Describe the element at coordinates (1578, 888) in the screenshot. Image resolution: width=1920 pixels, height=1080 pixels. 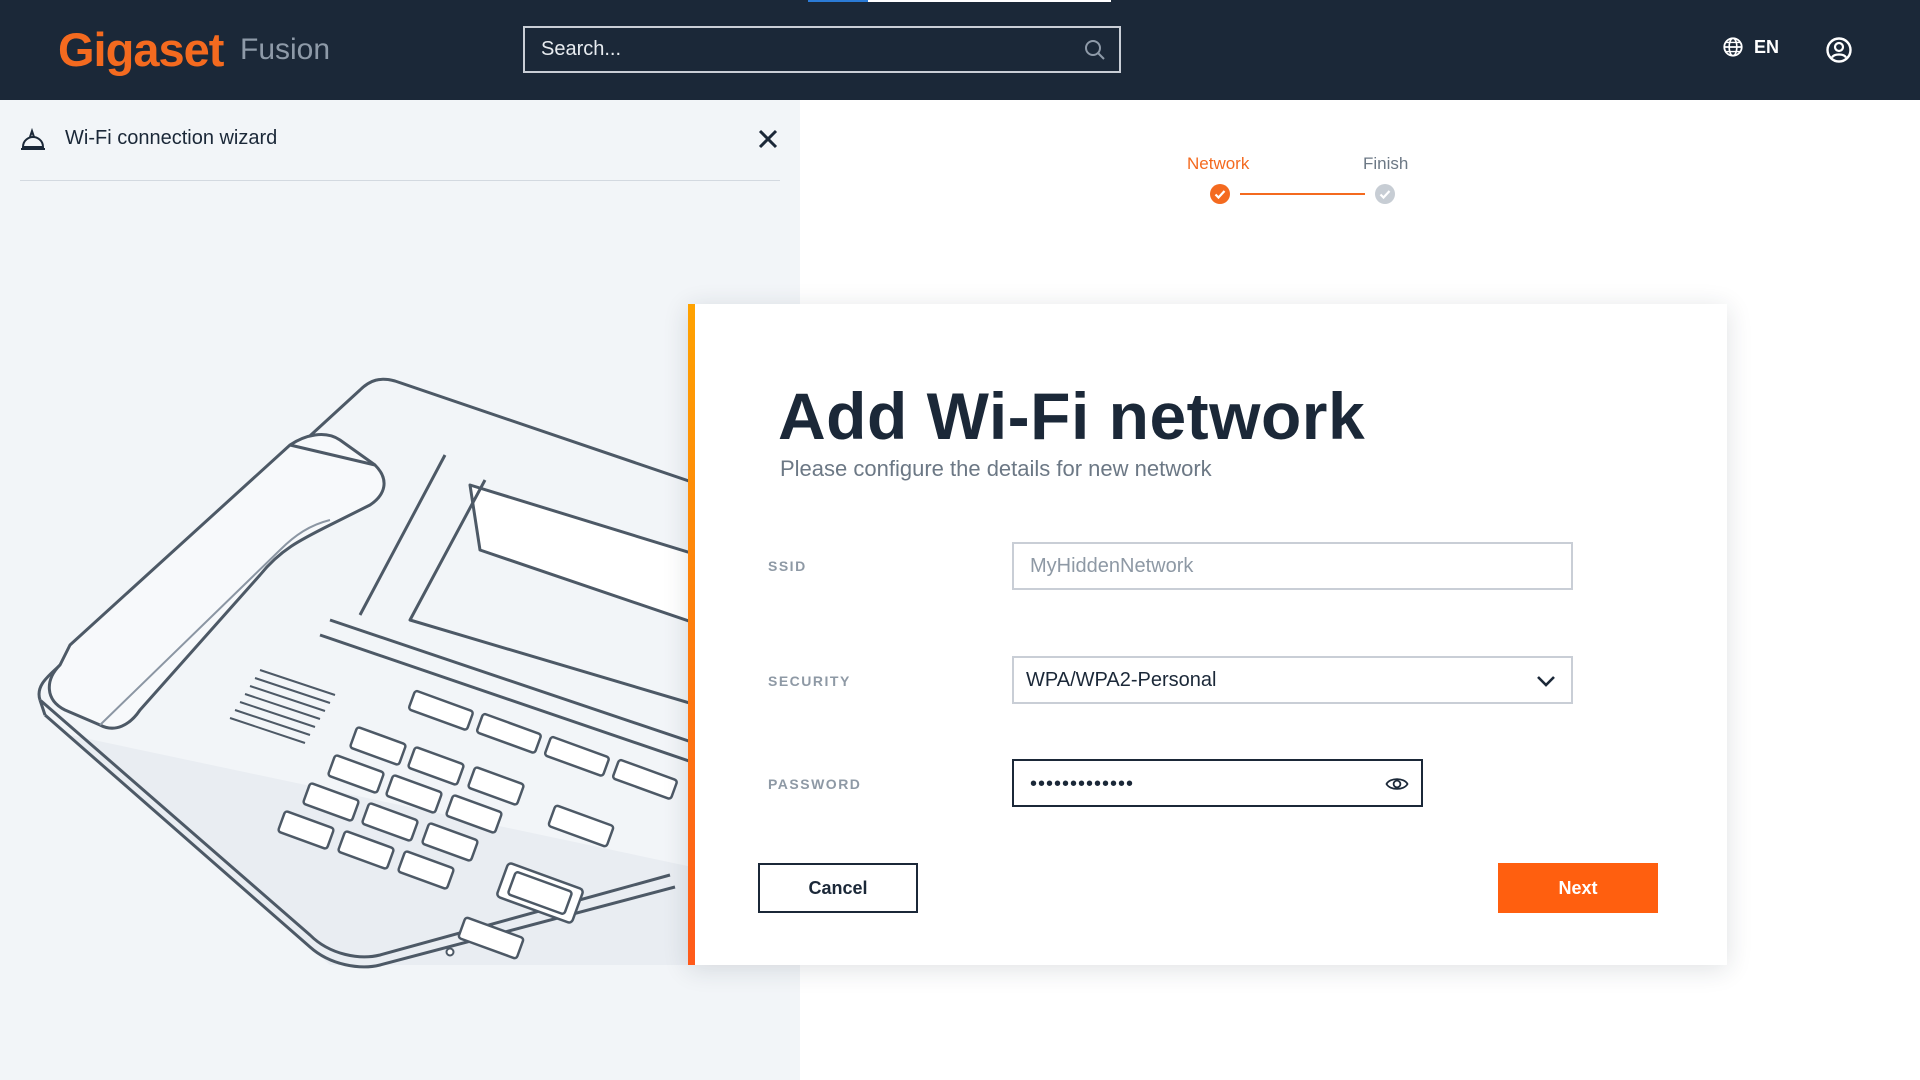
I see `next-button: Next` at that location.